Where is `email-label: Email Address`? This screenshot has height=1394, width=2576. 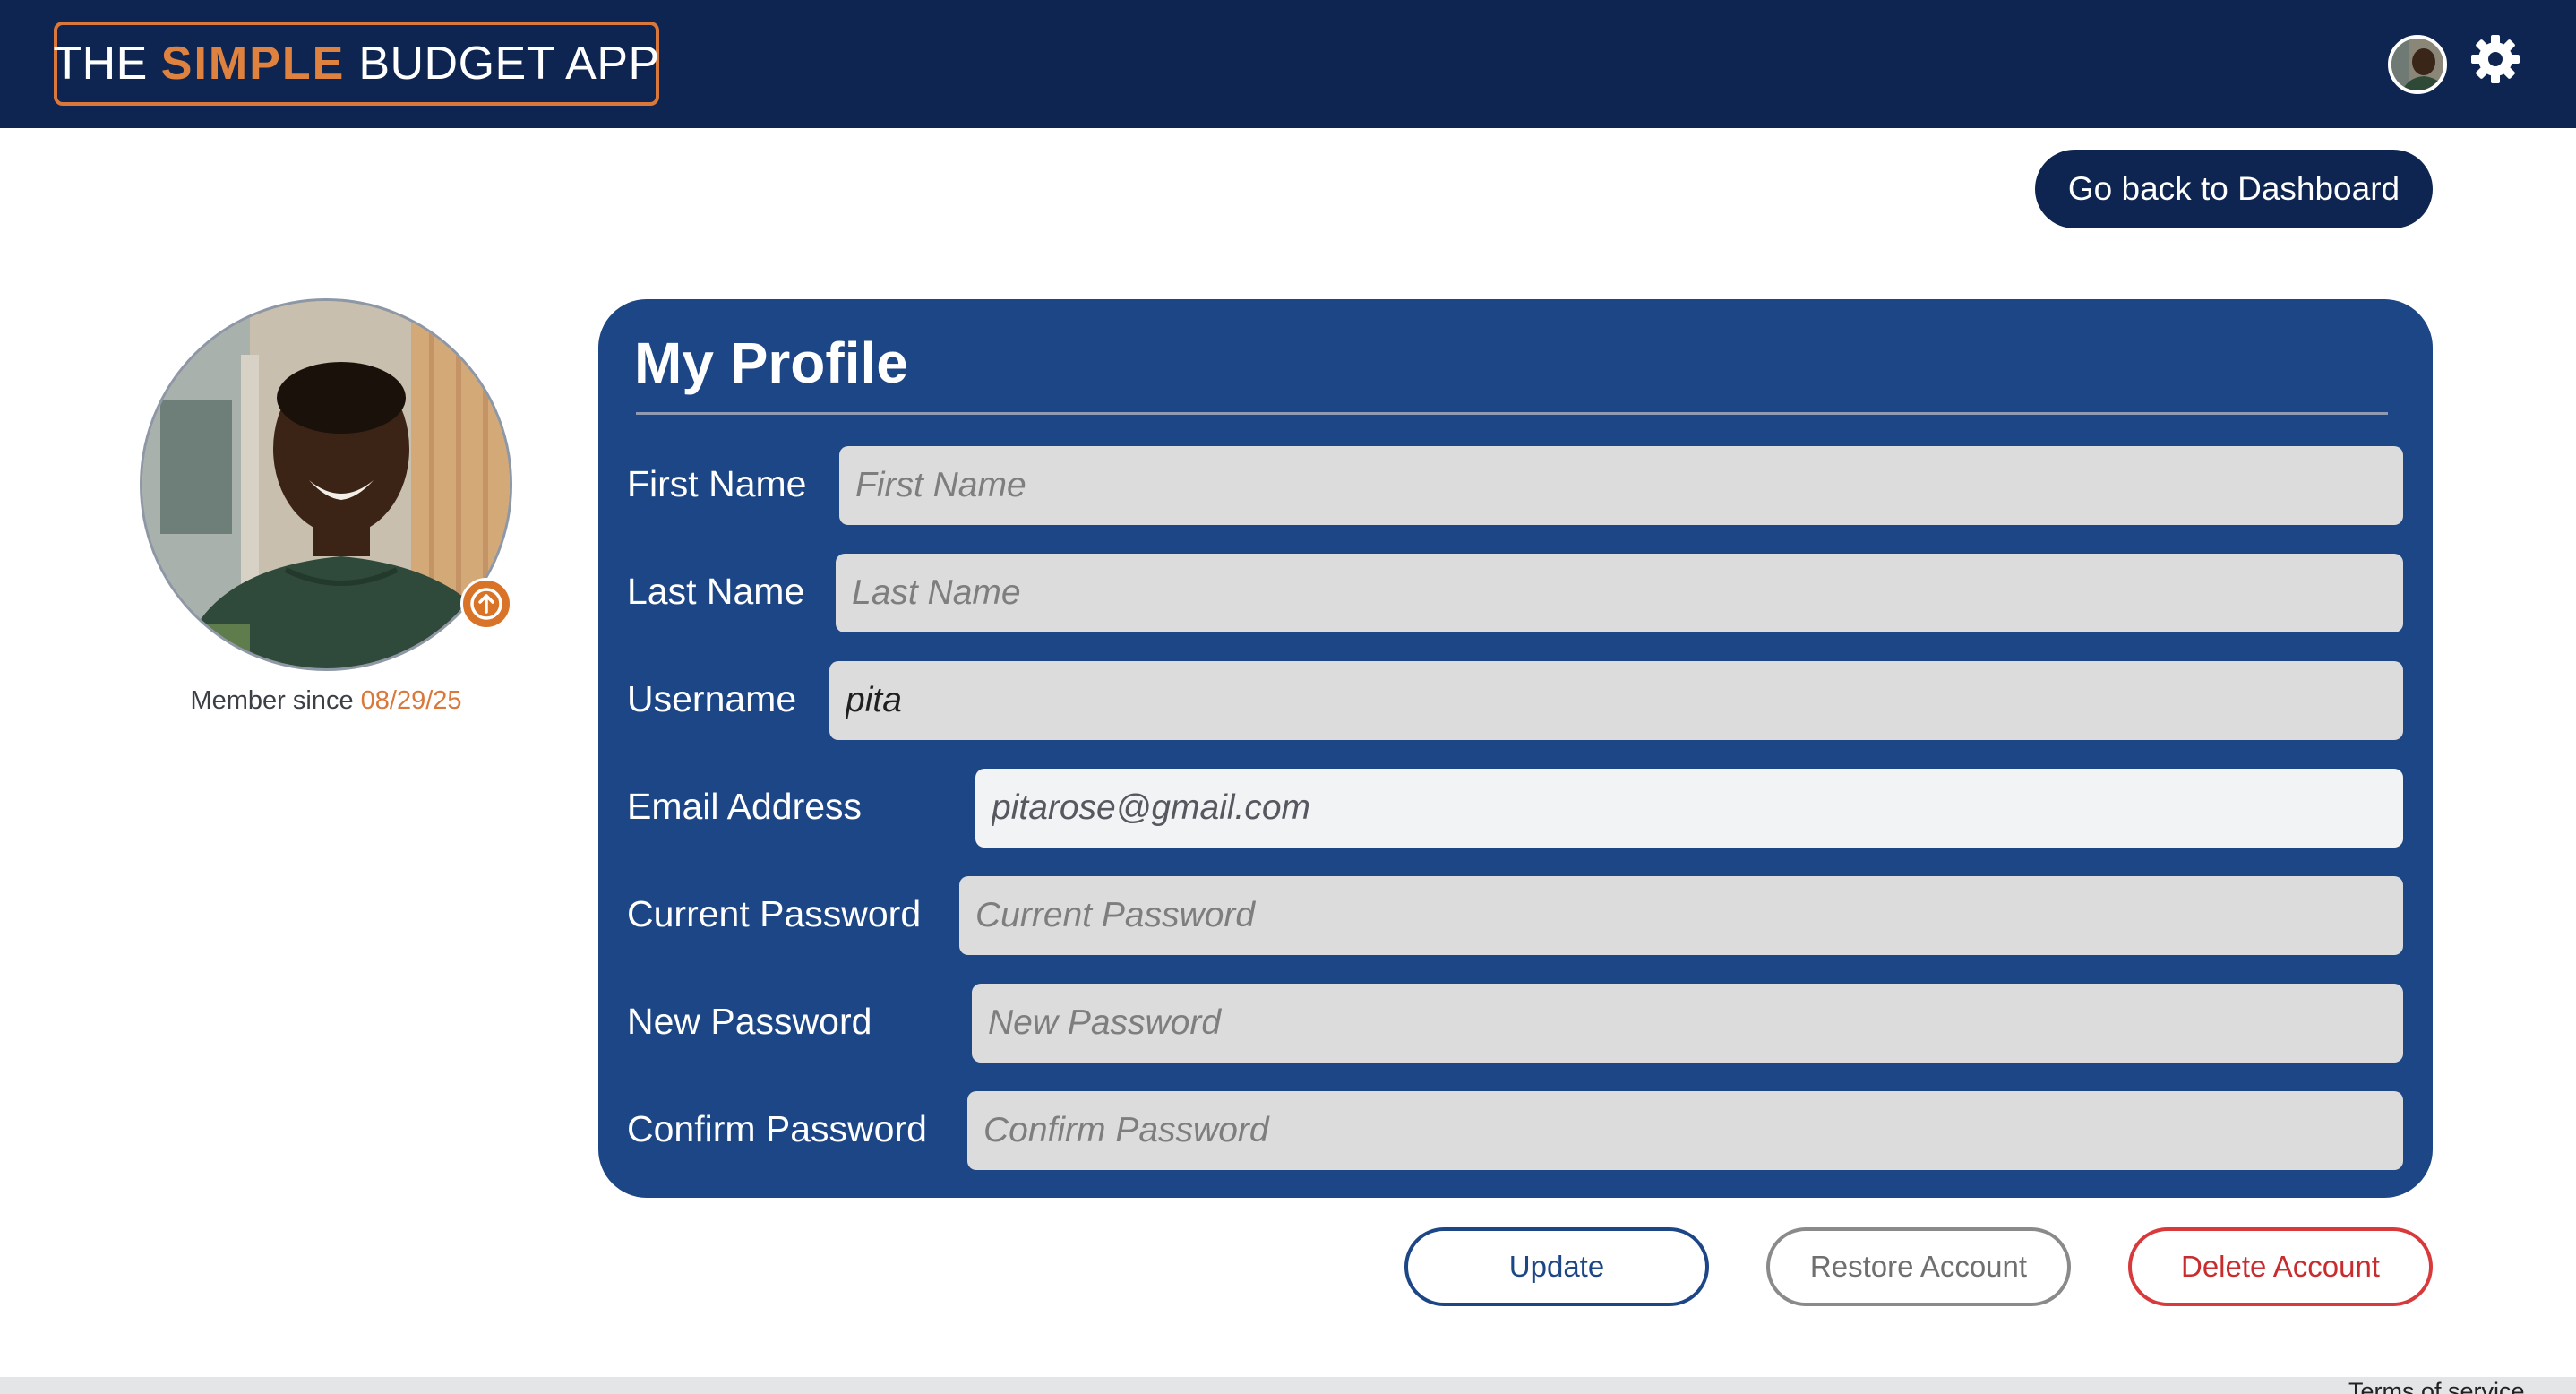 email-label: Email Address is located at coordinates (745, 806).